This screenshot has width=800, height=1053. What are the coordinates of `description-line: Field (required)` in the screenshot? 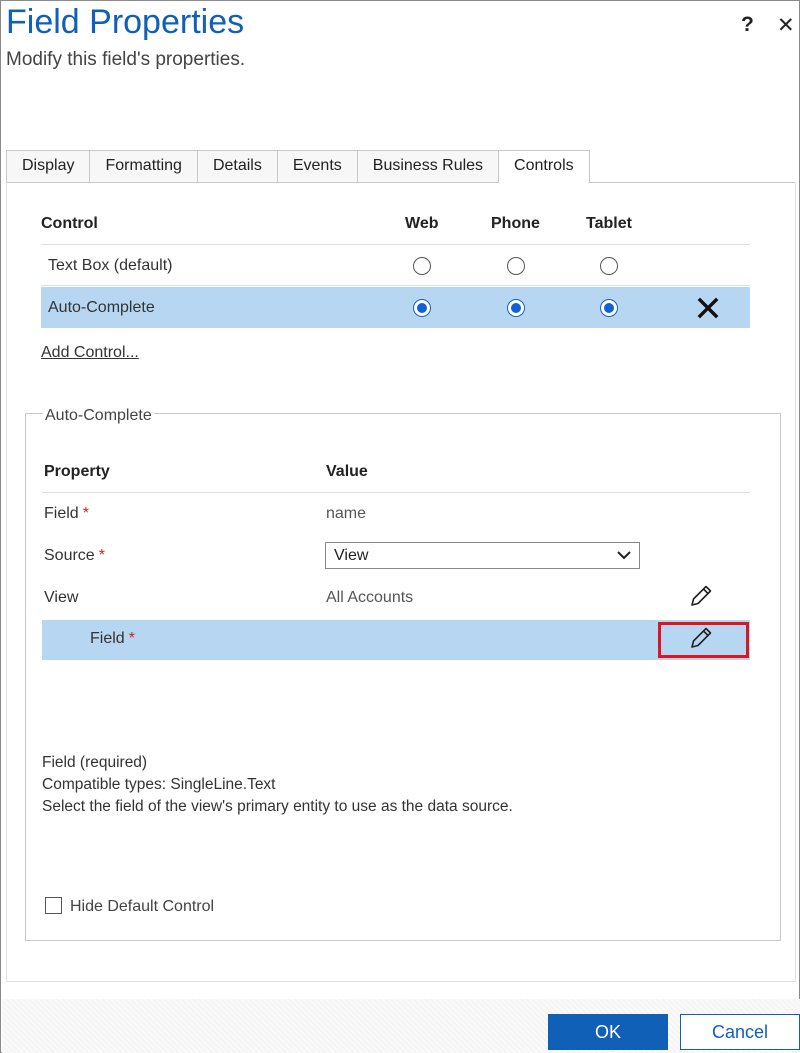 It's located at (95, 762).